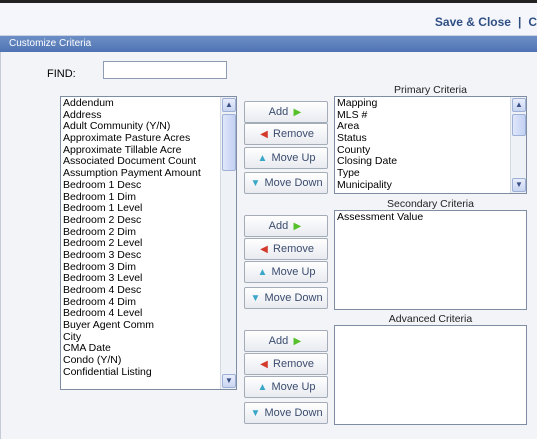  What do you see at coordinates (268, 44) in the screenshot?
I see `window-title: Customize Criteria` at bounding box center [268, 44].